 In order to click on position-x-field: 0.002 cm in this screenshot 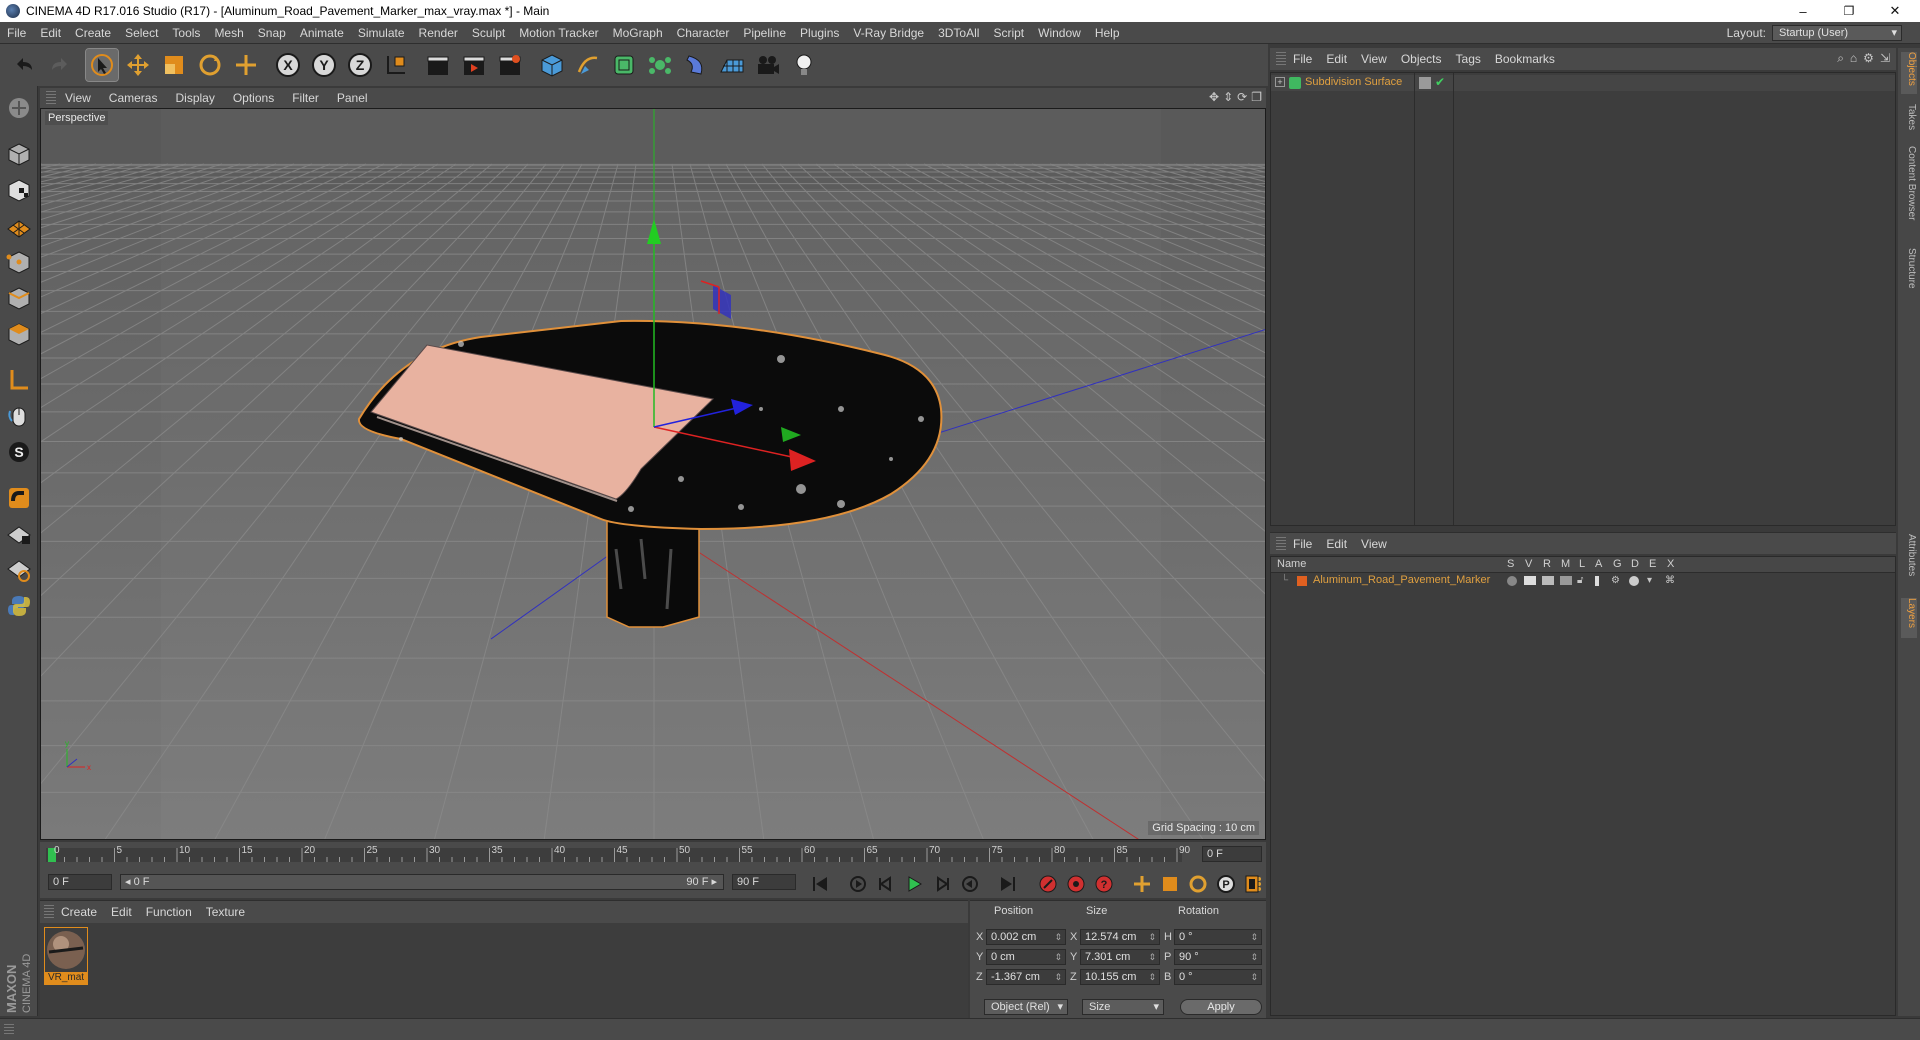, I will do `click(1026, 937)`.